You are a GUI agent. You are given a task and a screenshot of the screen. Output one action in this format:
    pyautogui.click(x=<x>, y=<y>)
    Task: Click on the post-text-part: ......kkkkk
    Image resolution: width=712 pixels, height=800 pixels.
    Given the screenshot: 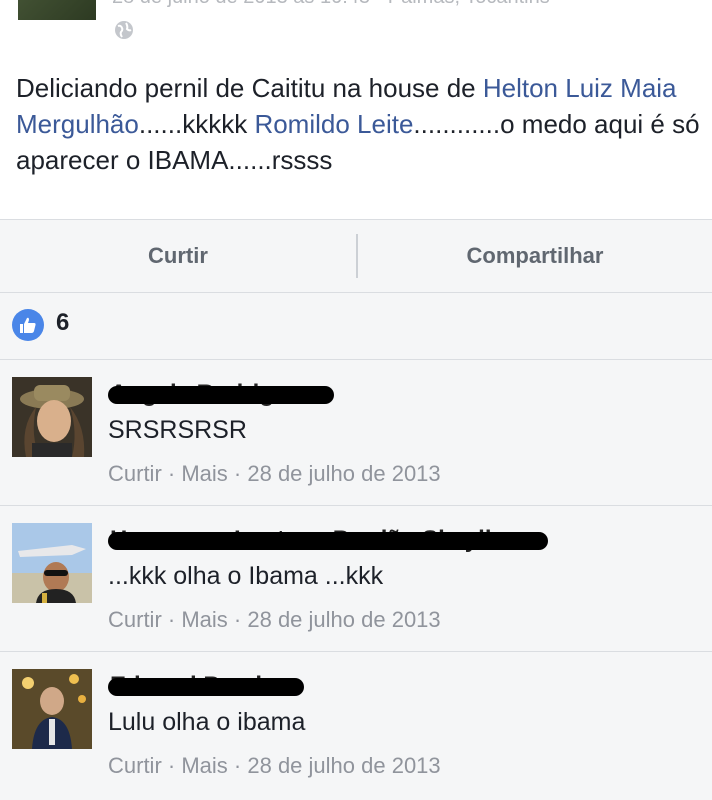 What is the action you would take?
    pyautogui.click(x=196, y=124)
    